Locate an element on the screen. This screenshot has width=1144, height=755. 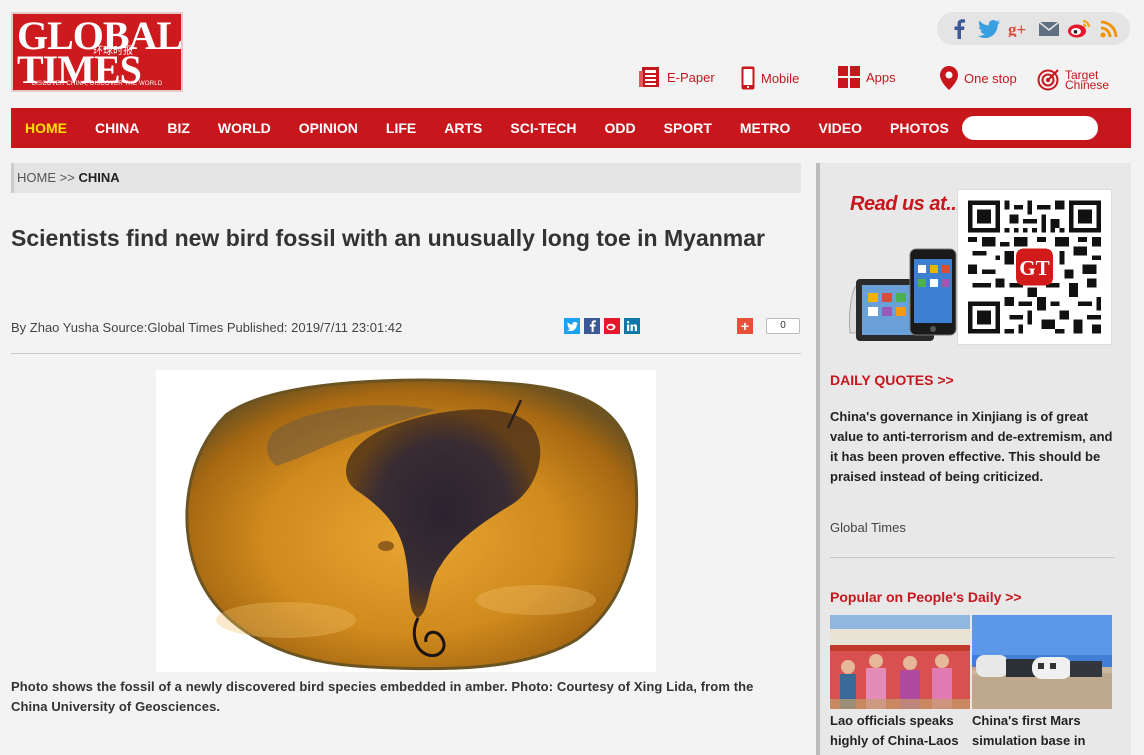
nav-video: VIDEO is located at coordinates (840, 128).